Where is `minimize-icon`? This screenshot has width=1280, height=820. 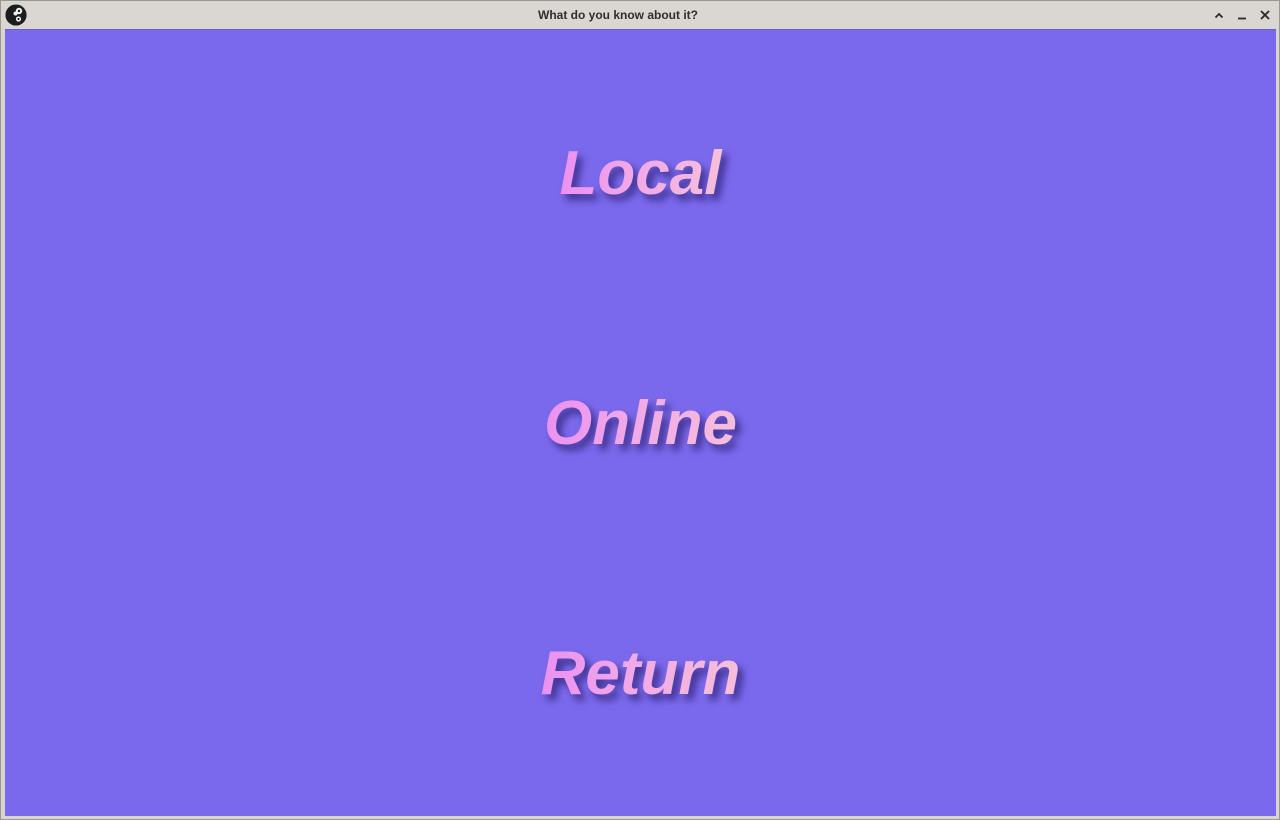
minimize-icon is located at coordinates (1242, 15).